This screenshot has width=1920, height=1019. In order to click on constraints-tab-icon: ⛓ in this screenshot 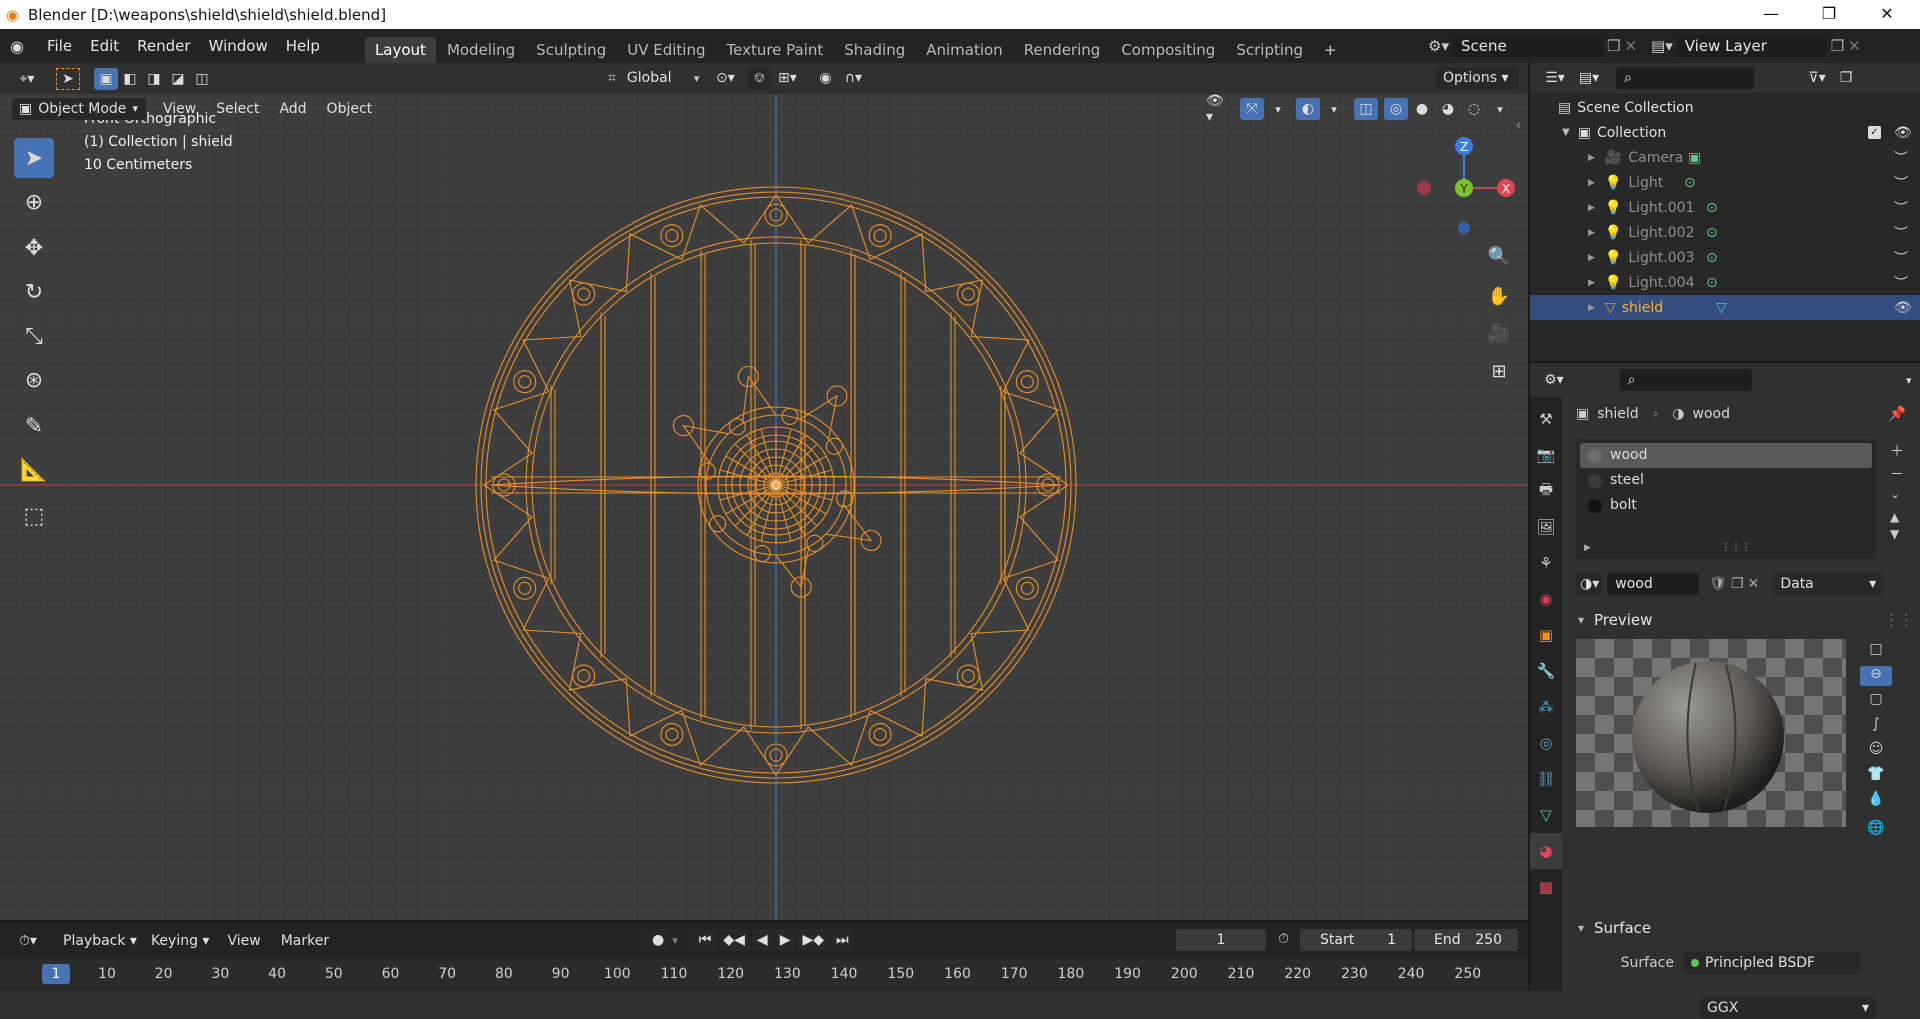, I will do `click(1546, 779)`.